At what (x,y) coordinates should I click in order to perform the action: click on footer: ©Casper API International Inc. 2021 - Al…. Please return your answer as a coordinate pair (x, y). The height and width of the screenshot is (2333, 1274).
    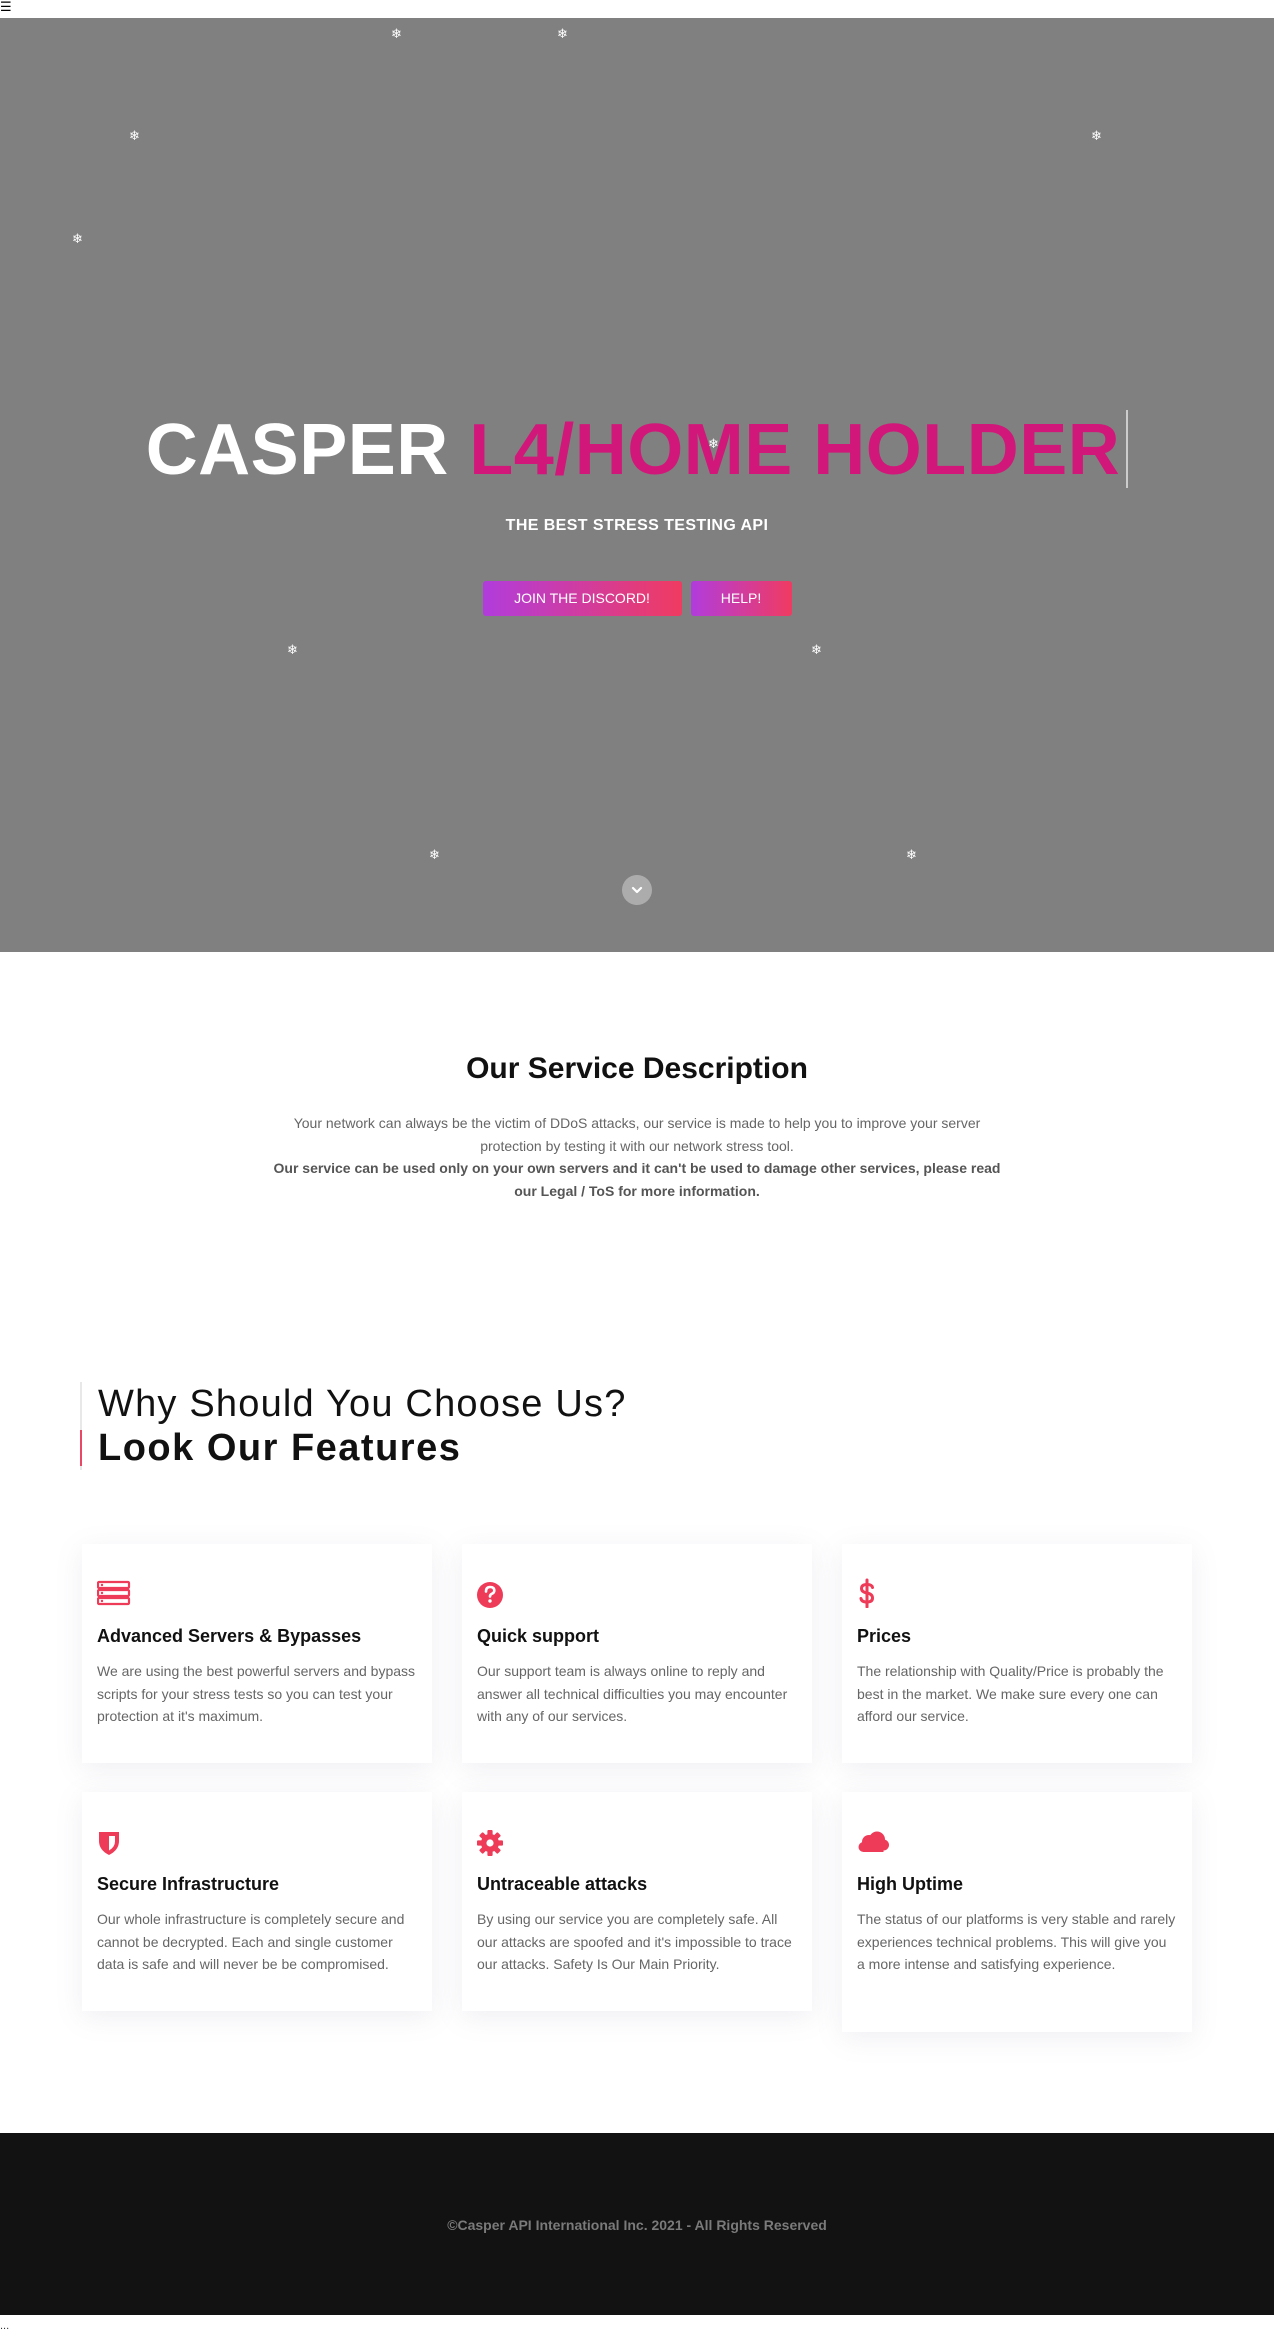
    Looking at the image, I should click on (637, 2224).